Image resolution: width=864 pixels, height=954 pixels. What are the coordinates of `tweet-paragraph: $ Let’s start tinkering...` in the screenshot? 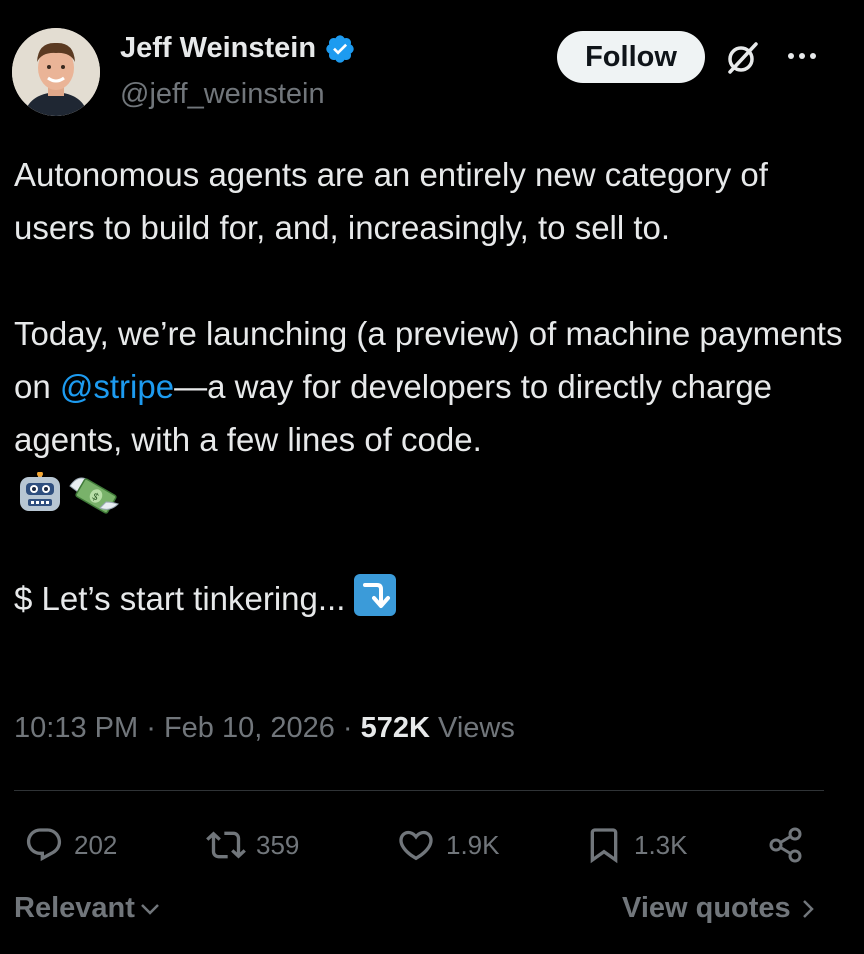 It's located at (429, 598).